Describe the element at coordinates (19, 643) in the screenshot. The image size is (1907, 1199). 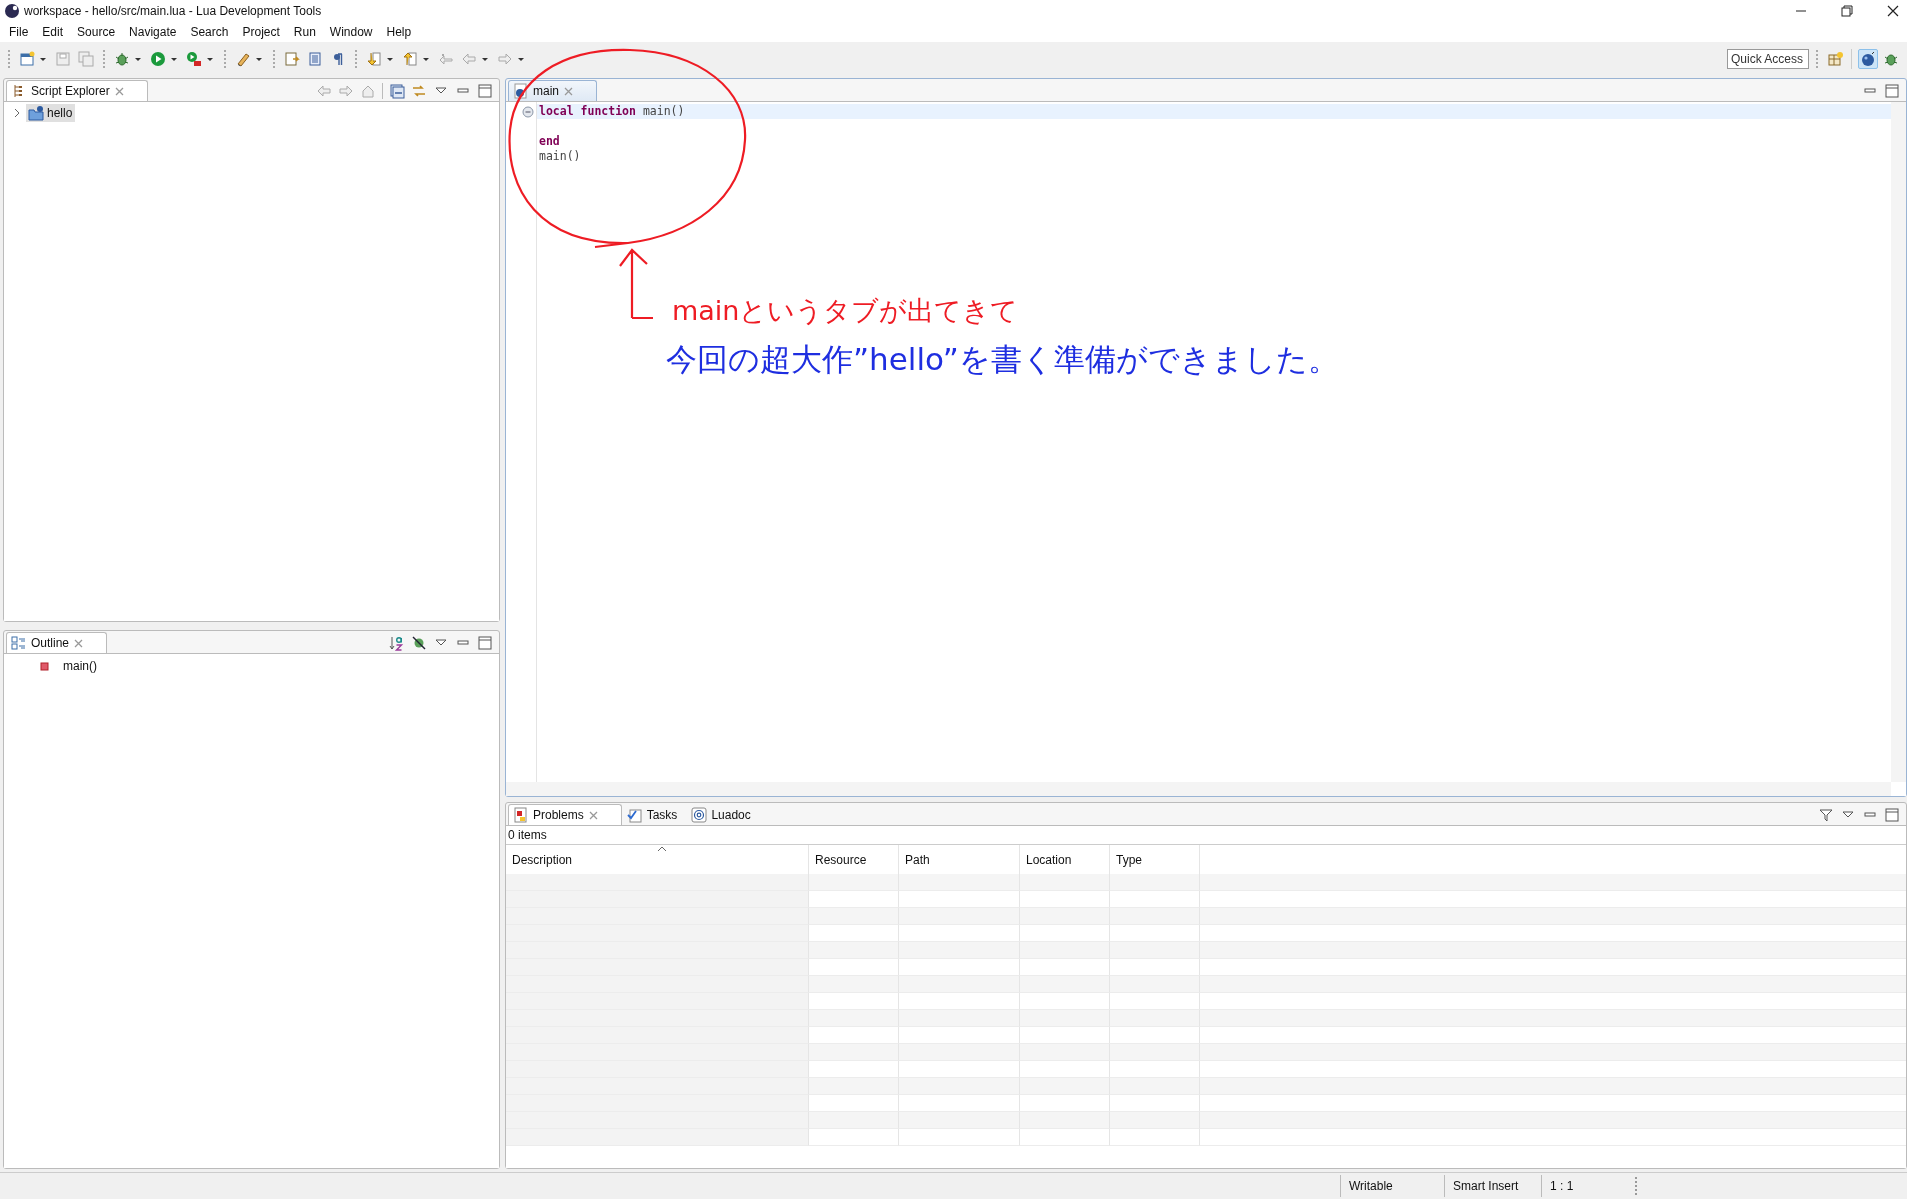
I see `outline-icon` at that location.